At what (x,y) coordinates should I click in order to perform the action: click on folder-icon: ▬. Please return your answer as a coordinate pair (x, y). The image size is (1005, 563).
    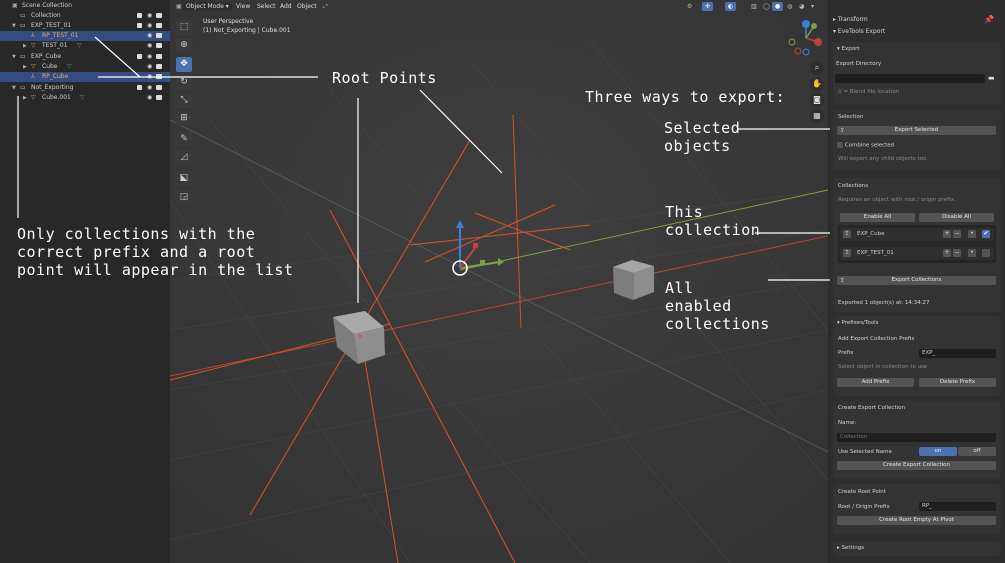
    Looking at the image, I should click on (991, 78).